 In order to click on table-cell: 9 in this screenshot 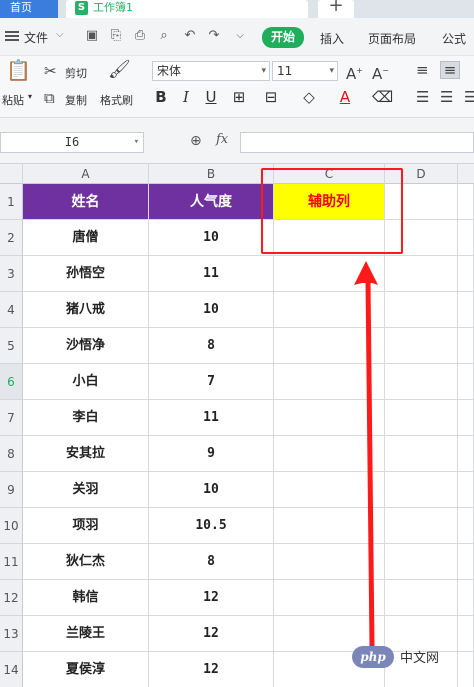, I will do `click(211, 454)`.